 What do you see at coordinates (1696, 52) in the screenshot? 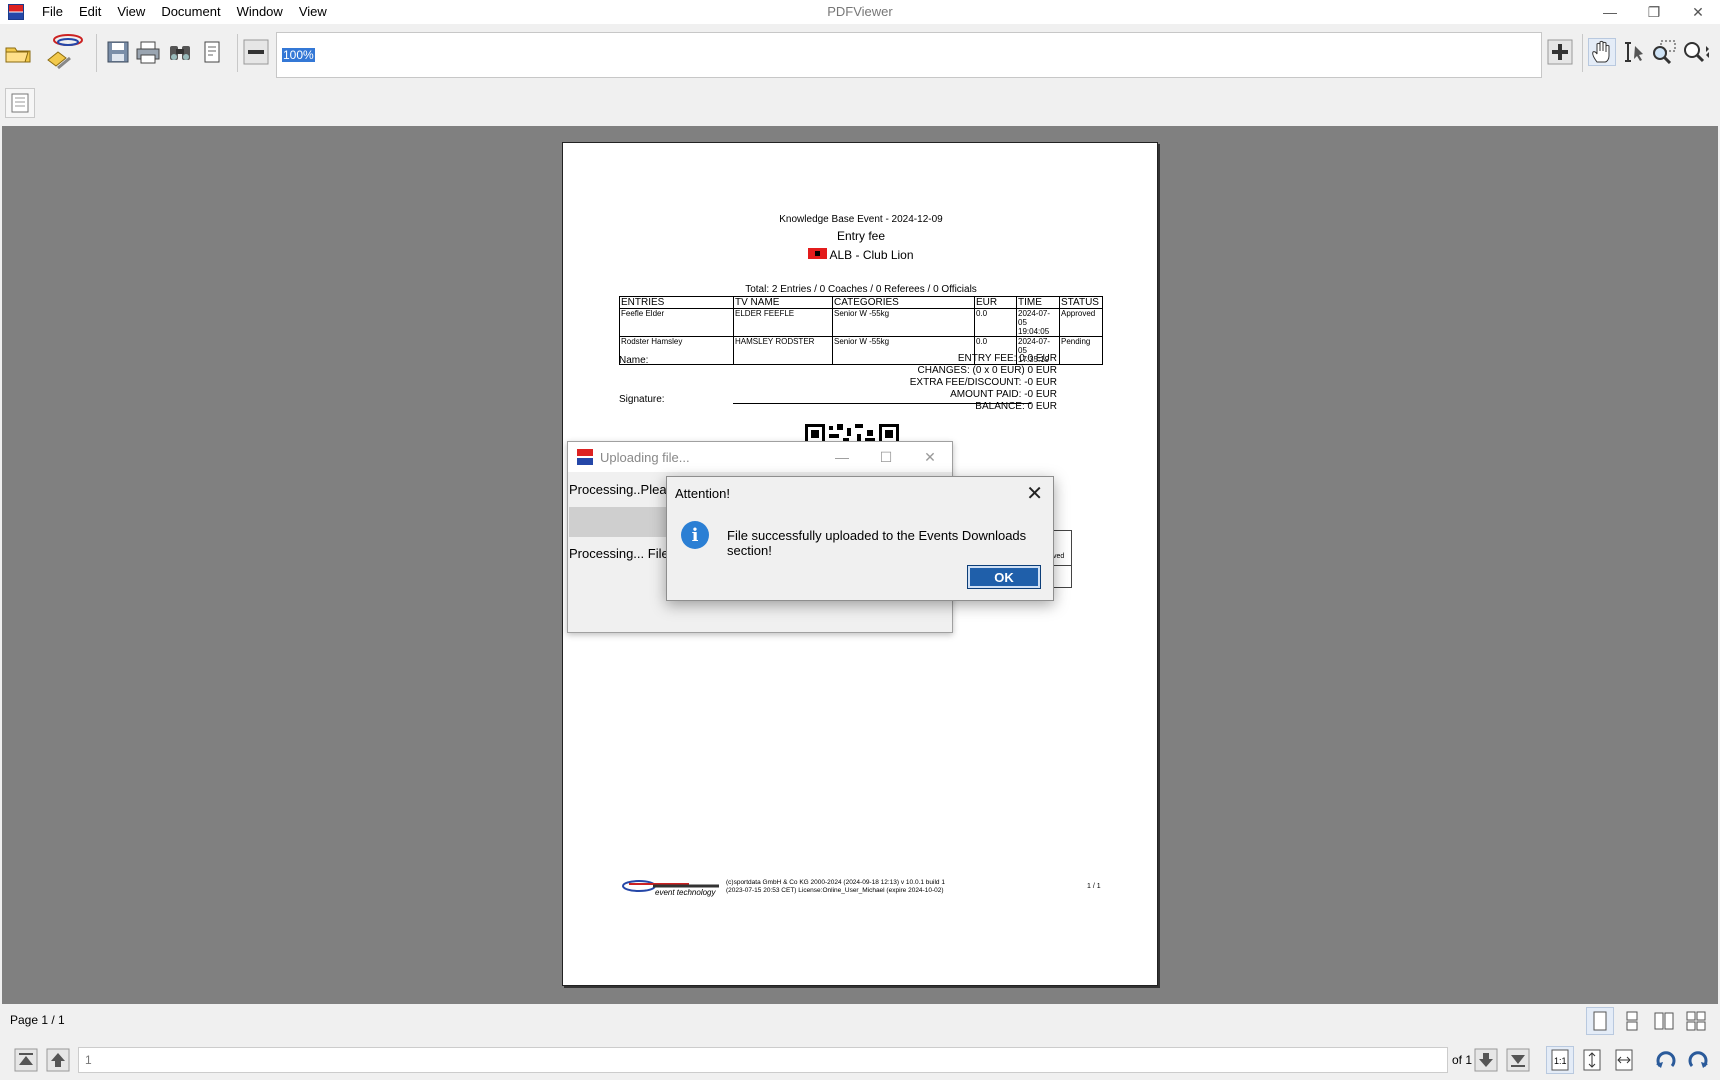
I see `dynamic-zoom-icon` at bounding box center [1696, 52].